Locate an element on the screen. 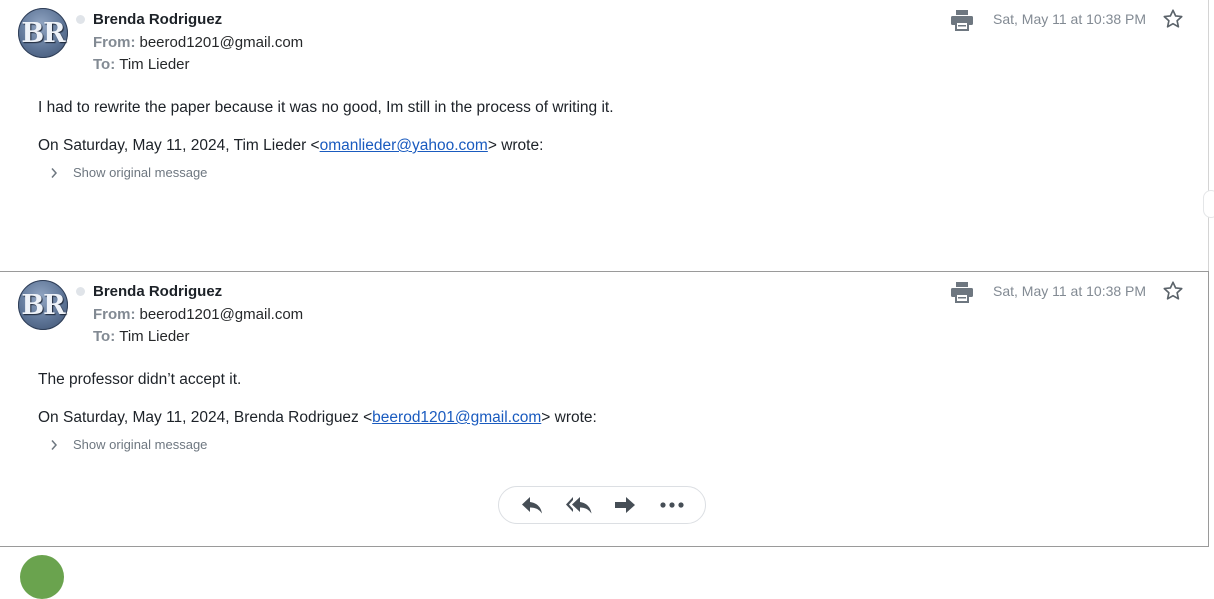 The image size is (1214, 599). forward-button is located at coordinates (625, 505).